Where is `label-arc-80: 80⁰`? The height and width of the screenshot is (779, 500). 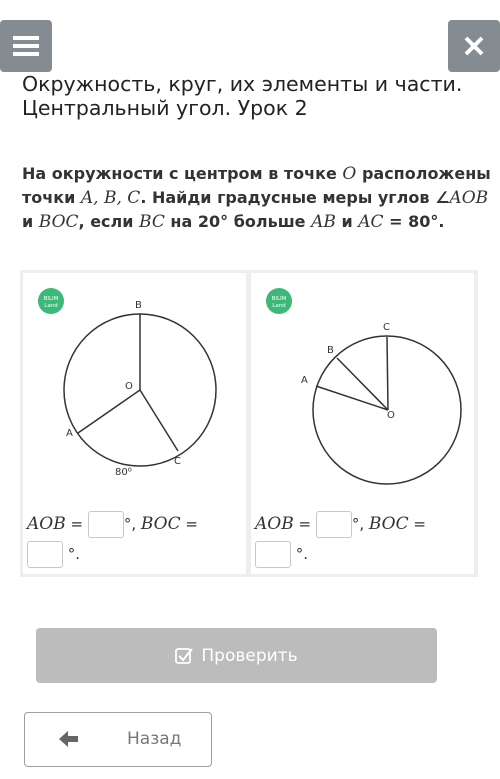
label-arc-80: 80⁰ is located at coordinates (123, 472).